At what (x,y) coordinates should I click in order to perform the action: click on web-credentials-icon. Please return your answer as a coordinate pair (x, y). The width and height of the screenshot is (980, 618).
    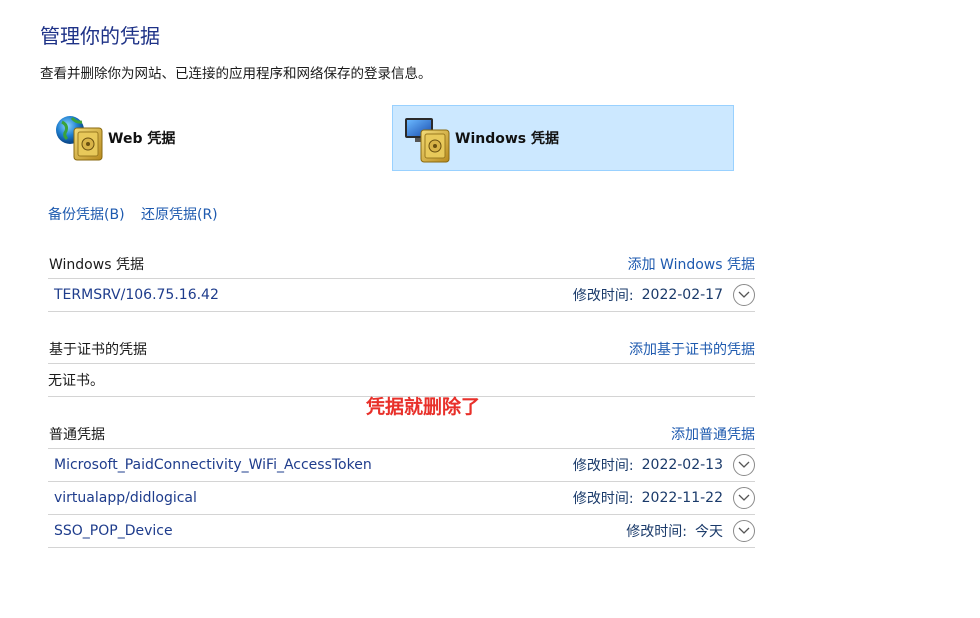
    Looking at the image, I should click on (80, 138).